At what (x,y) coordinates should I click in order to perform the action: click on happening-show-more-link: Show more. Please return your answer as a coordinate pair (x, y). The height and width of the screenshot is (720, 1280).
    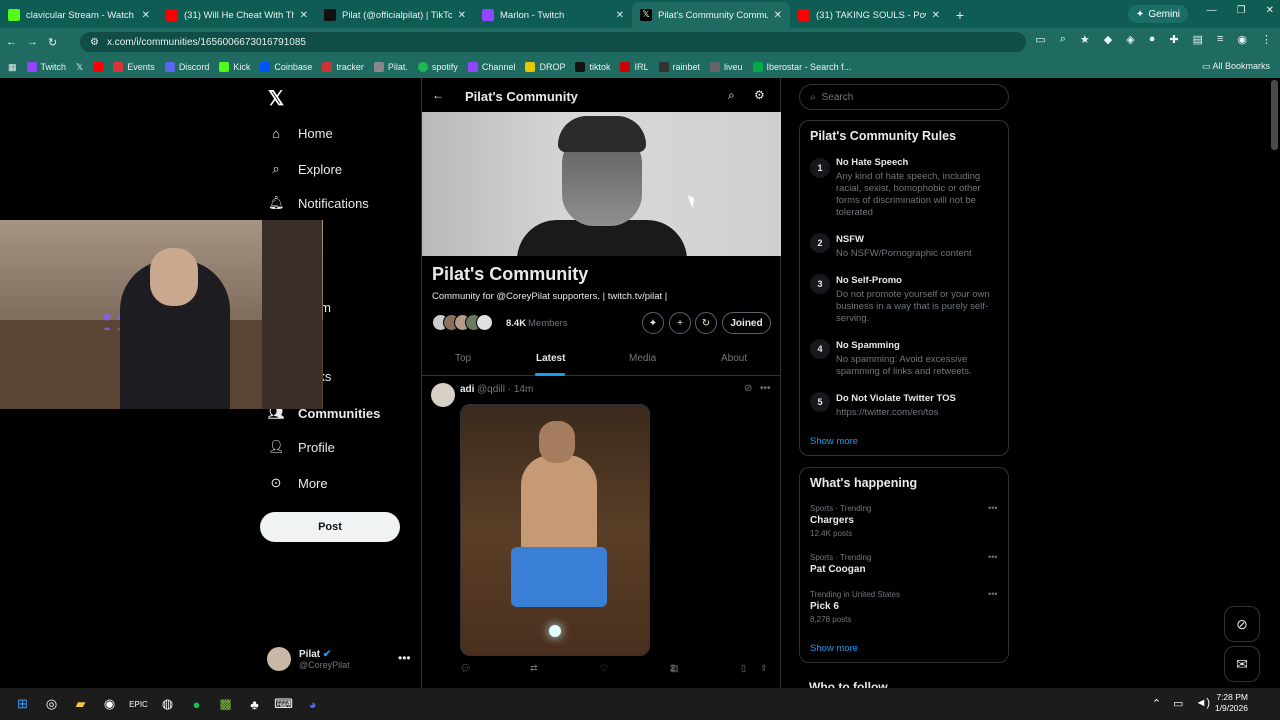
    Looking at the image, I should click on (834, 648).